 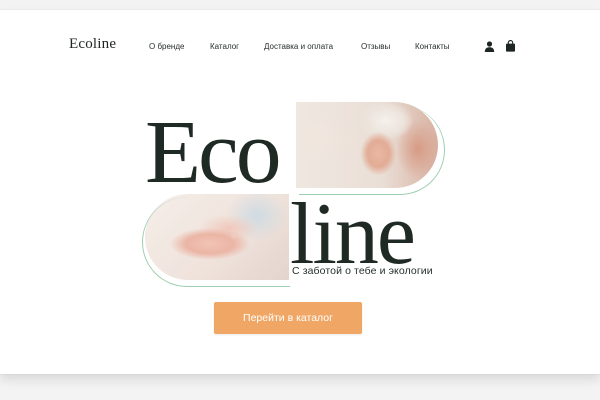 What do you see at coordinates (489, 46) in the screenshot?
I see `user-icon` at bounding box center [489, 46].